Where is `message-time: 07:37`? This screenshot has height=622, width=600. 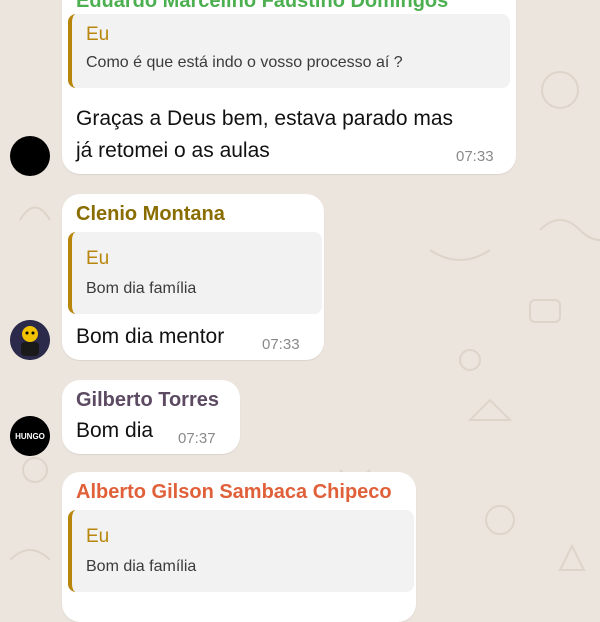
message-time: 07:37 is located at coordinates (197, 438).